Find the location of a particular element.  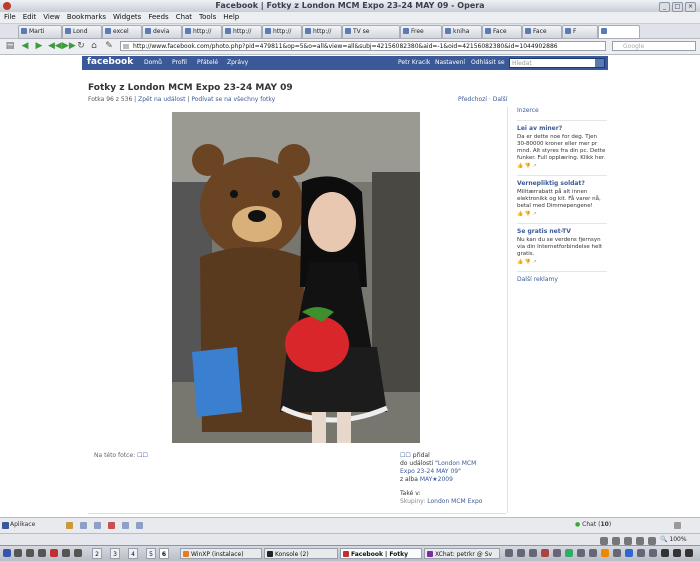

menu-bookmarks: Bookmarks is located at coordinates (86, 17).